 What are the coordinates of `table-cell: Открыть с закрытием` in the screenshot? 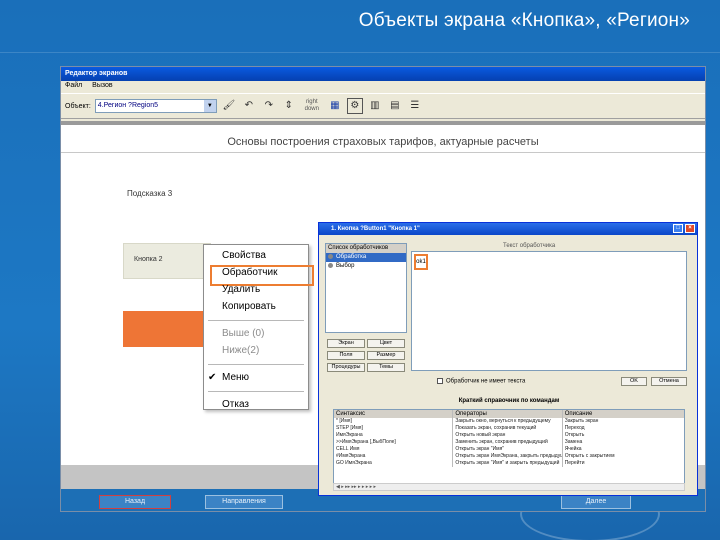 It's located at (589, 456).